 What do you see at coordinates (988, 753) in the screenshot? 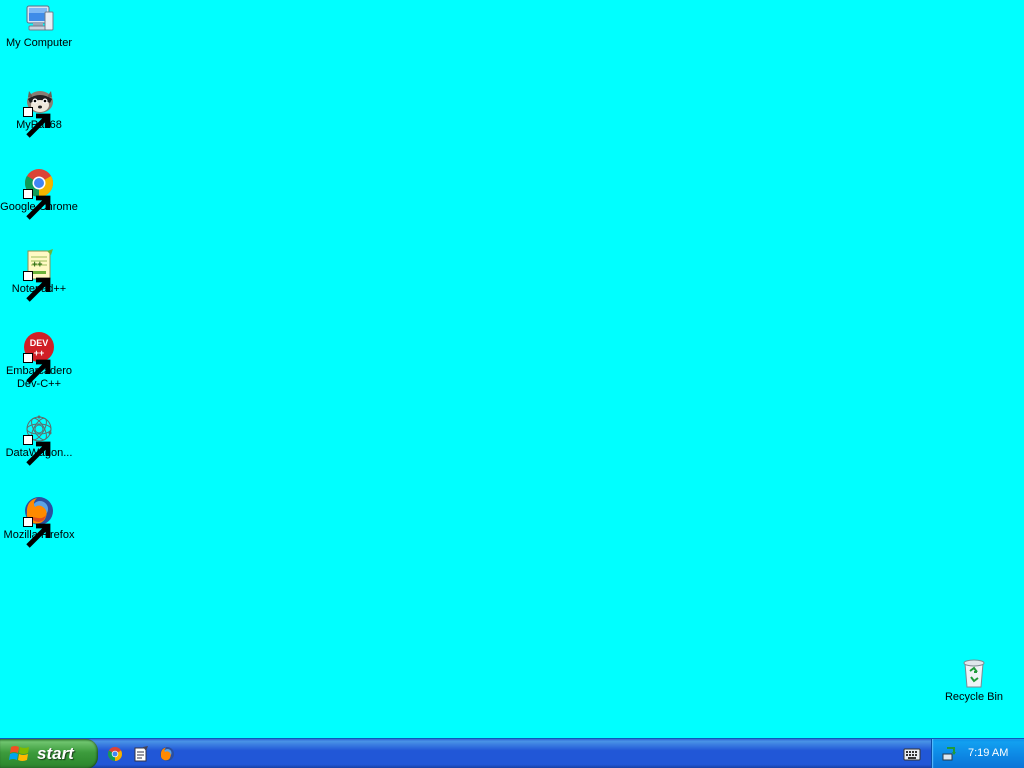
I see `clock: 7:19 AM` at bounding box center [988, 753].